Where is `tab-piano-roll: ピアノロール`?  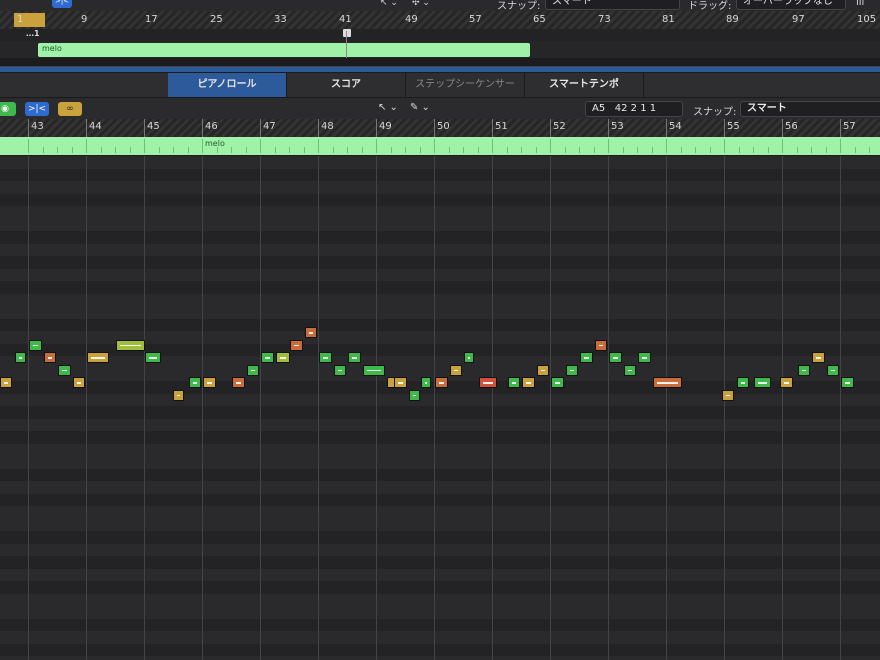 tab-piano-roll: ピアノロール is located at coordinates (227, 85).